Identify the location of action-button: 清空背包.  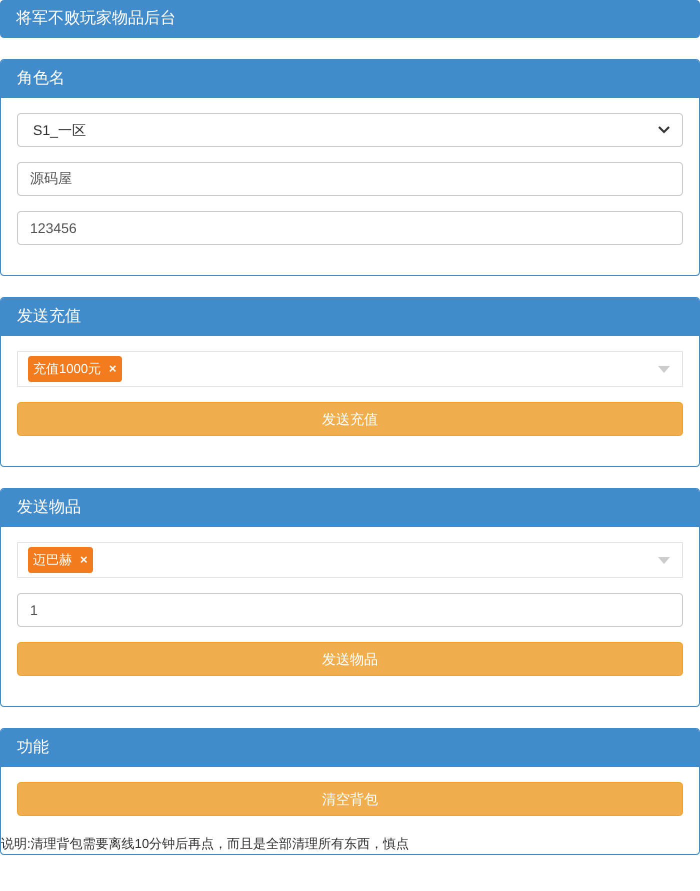
(350, 799).